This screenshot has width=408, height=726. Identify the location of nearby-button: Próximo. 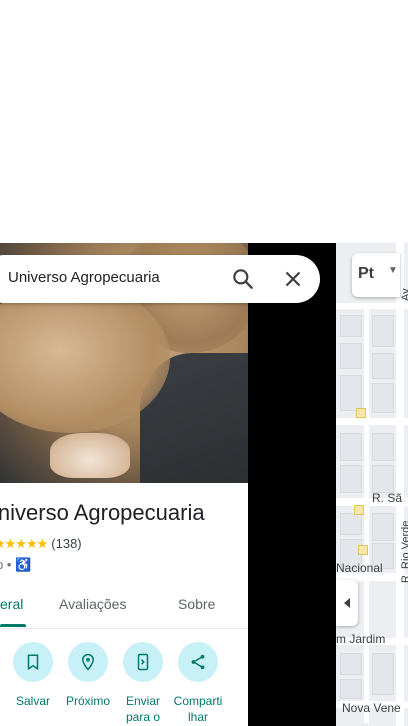
(88, 675).